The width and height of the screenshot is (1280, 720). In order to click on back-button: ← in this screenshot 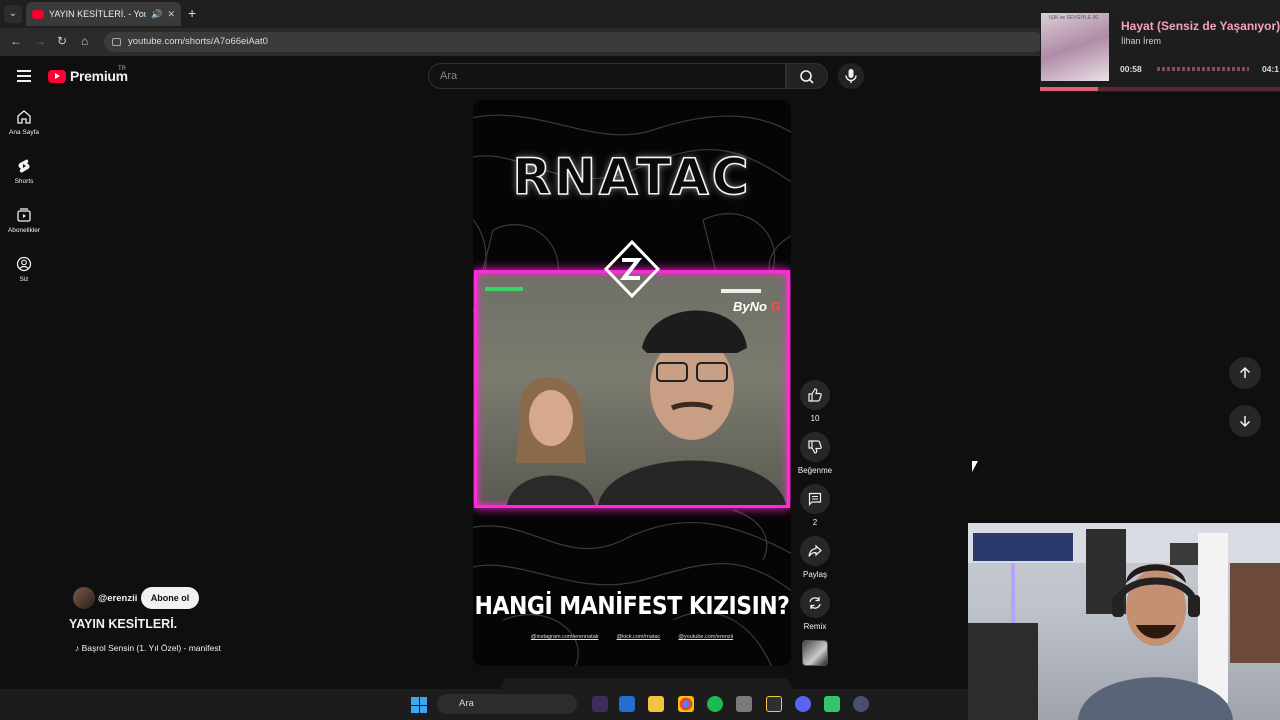, I will do `click(16, 41)`.